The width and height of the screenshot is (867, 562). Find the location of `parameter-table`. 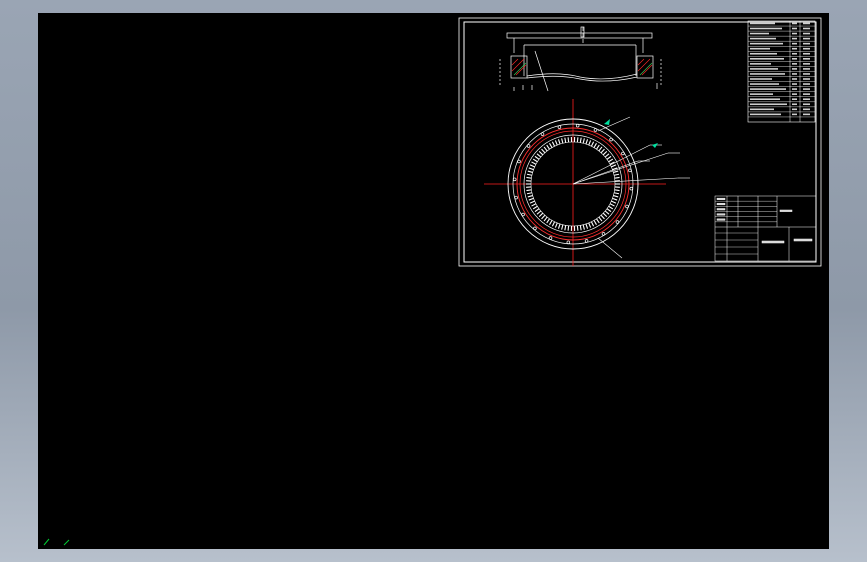

parameter-table is located at coordinates (781, 71).